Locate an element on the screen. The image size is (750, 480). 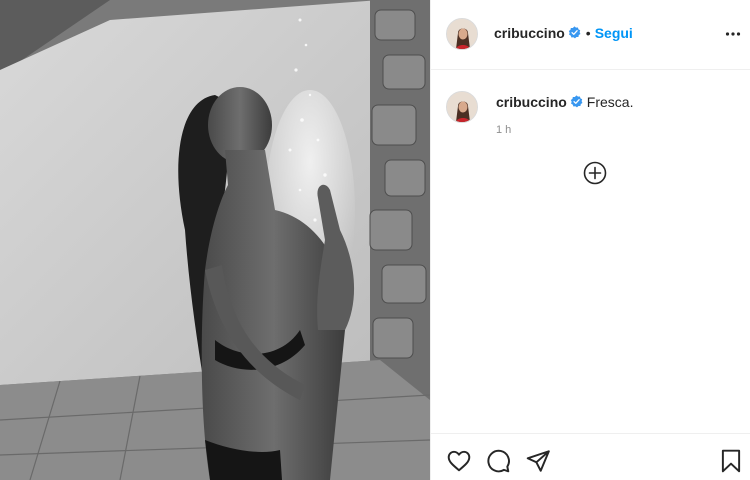
avatar is located at coordinates (462, 34).